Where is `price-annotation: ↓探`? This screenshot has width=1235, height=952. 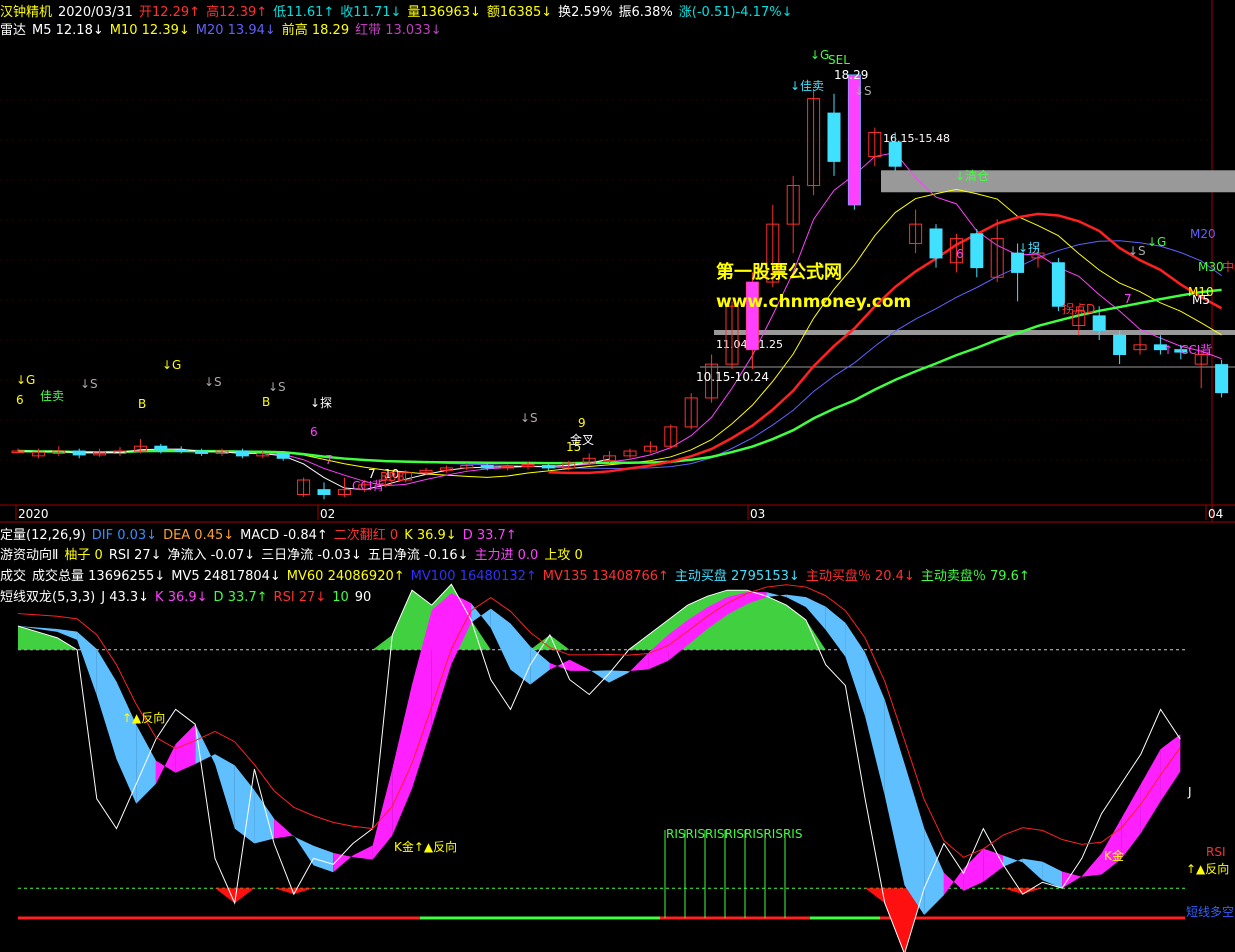 price-annotation: ↓探 is located at coordinates (321, 403).